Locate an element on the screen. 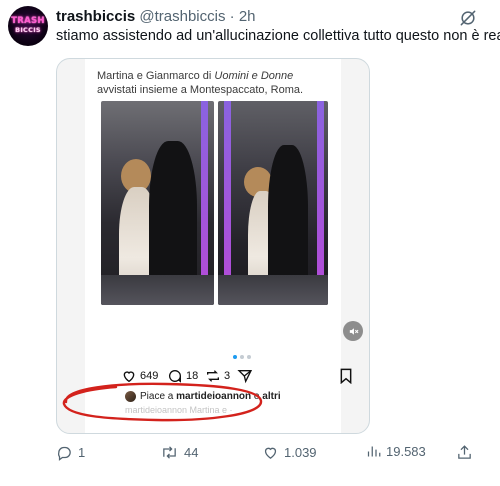 The height and width of the screenshot is (486, 500). liker-avatar is located at coordinates (130, 396).